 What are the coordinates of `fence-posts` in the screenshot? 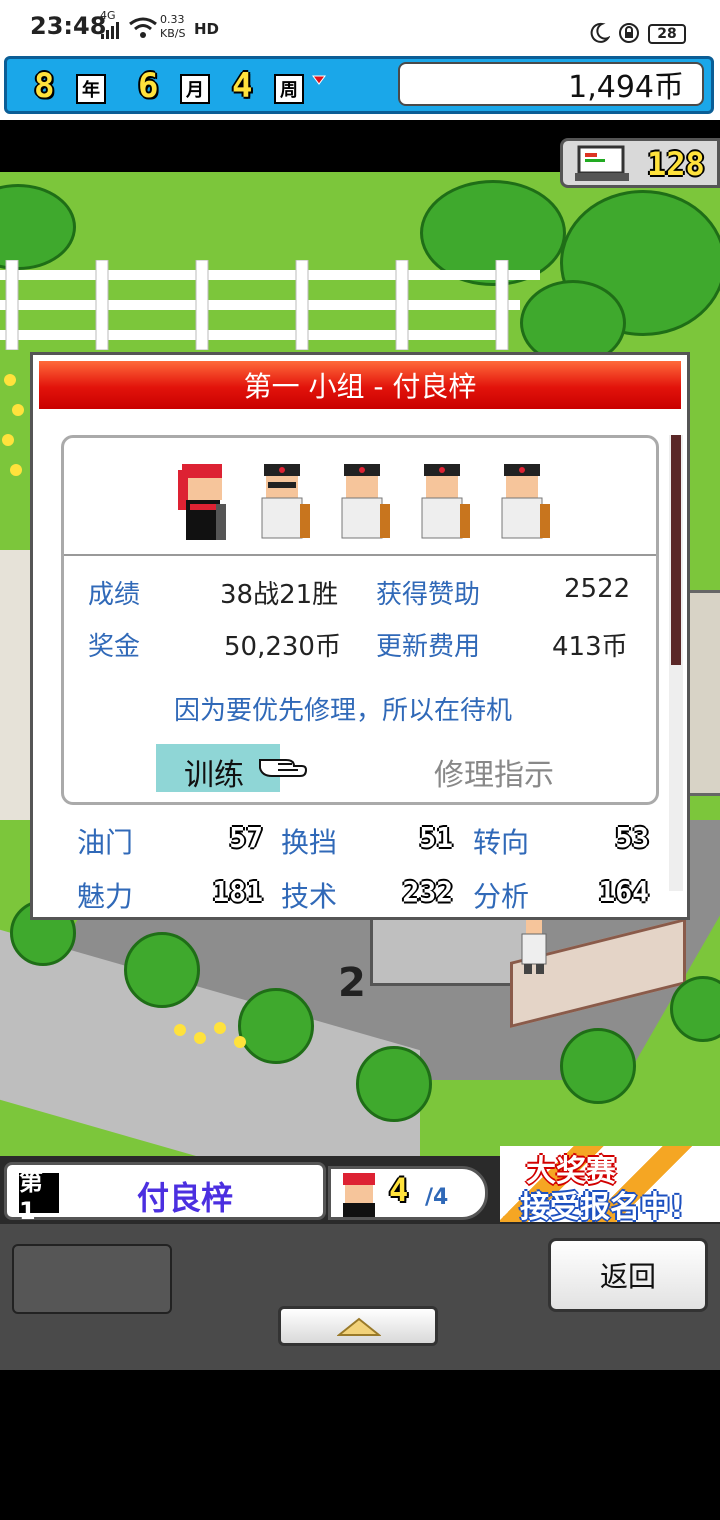 It's located at (270, 305).